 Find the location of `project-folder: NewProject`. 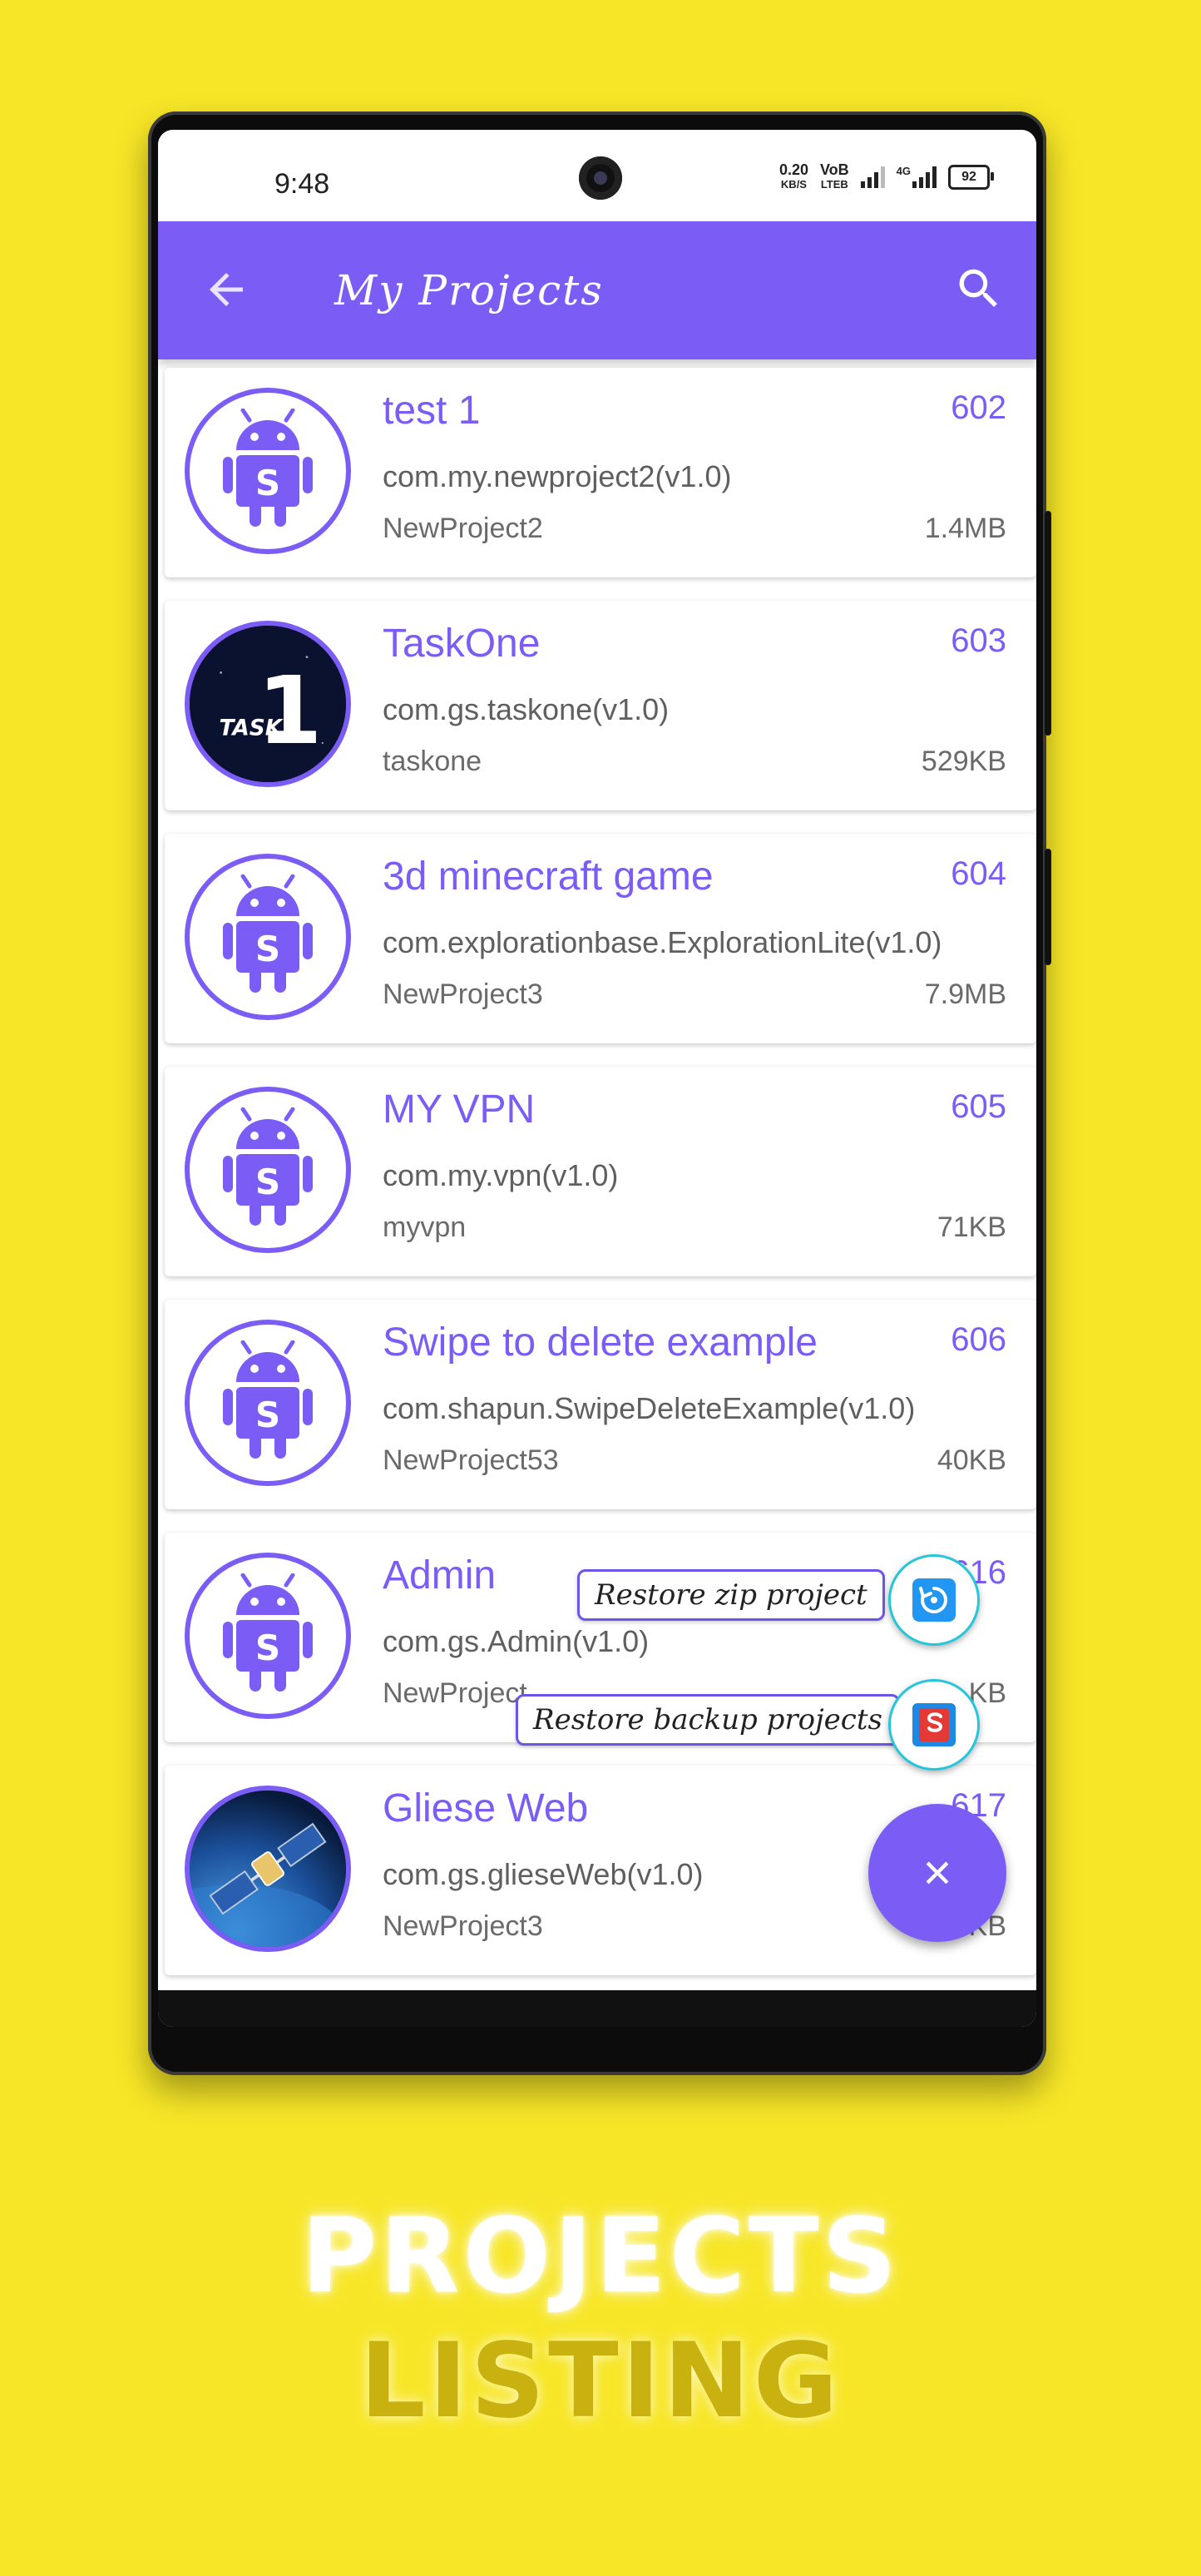

project-folder: NewProject is located at coordinates (455, 1693).